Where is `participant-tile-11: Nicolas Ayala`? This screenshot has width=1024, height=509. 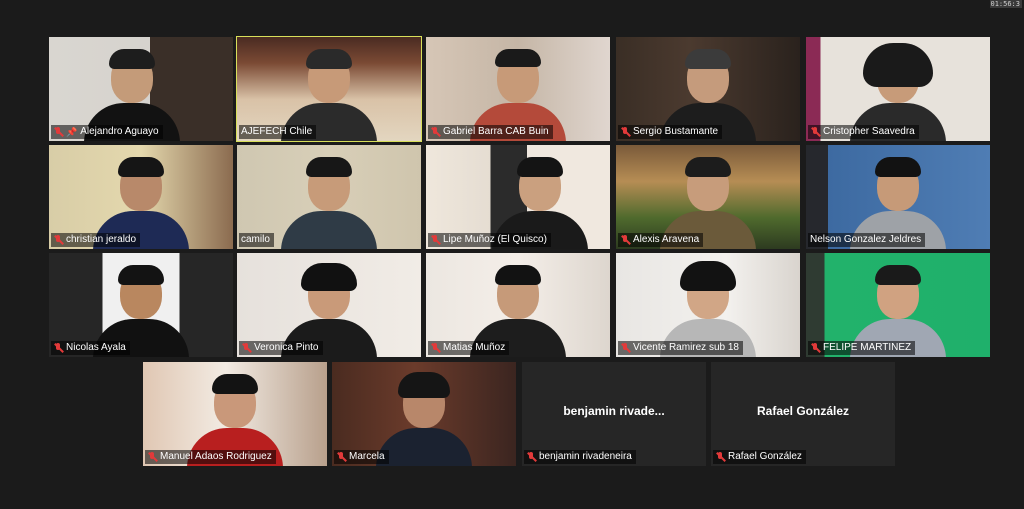 participant-tile-11: Nicolas Ayala is located at coordinates (141, 305).